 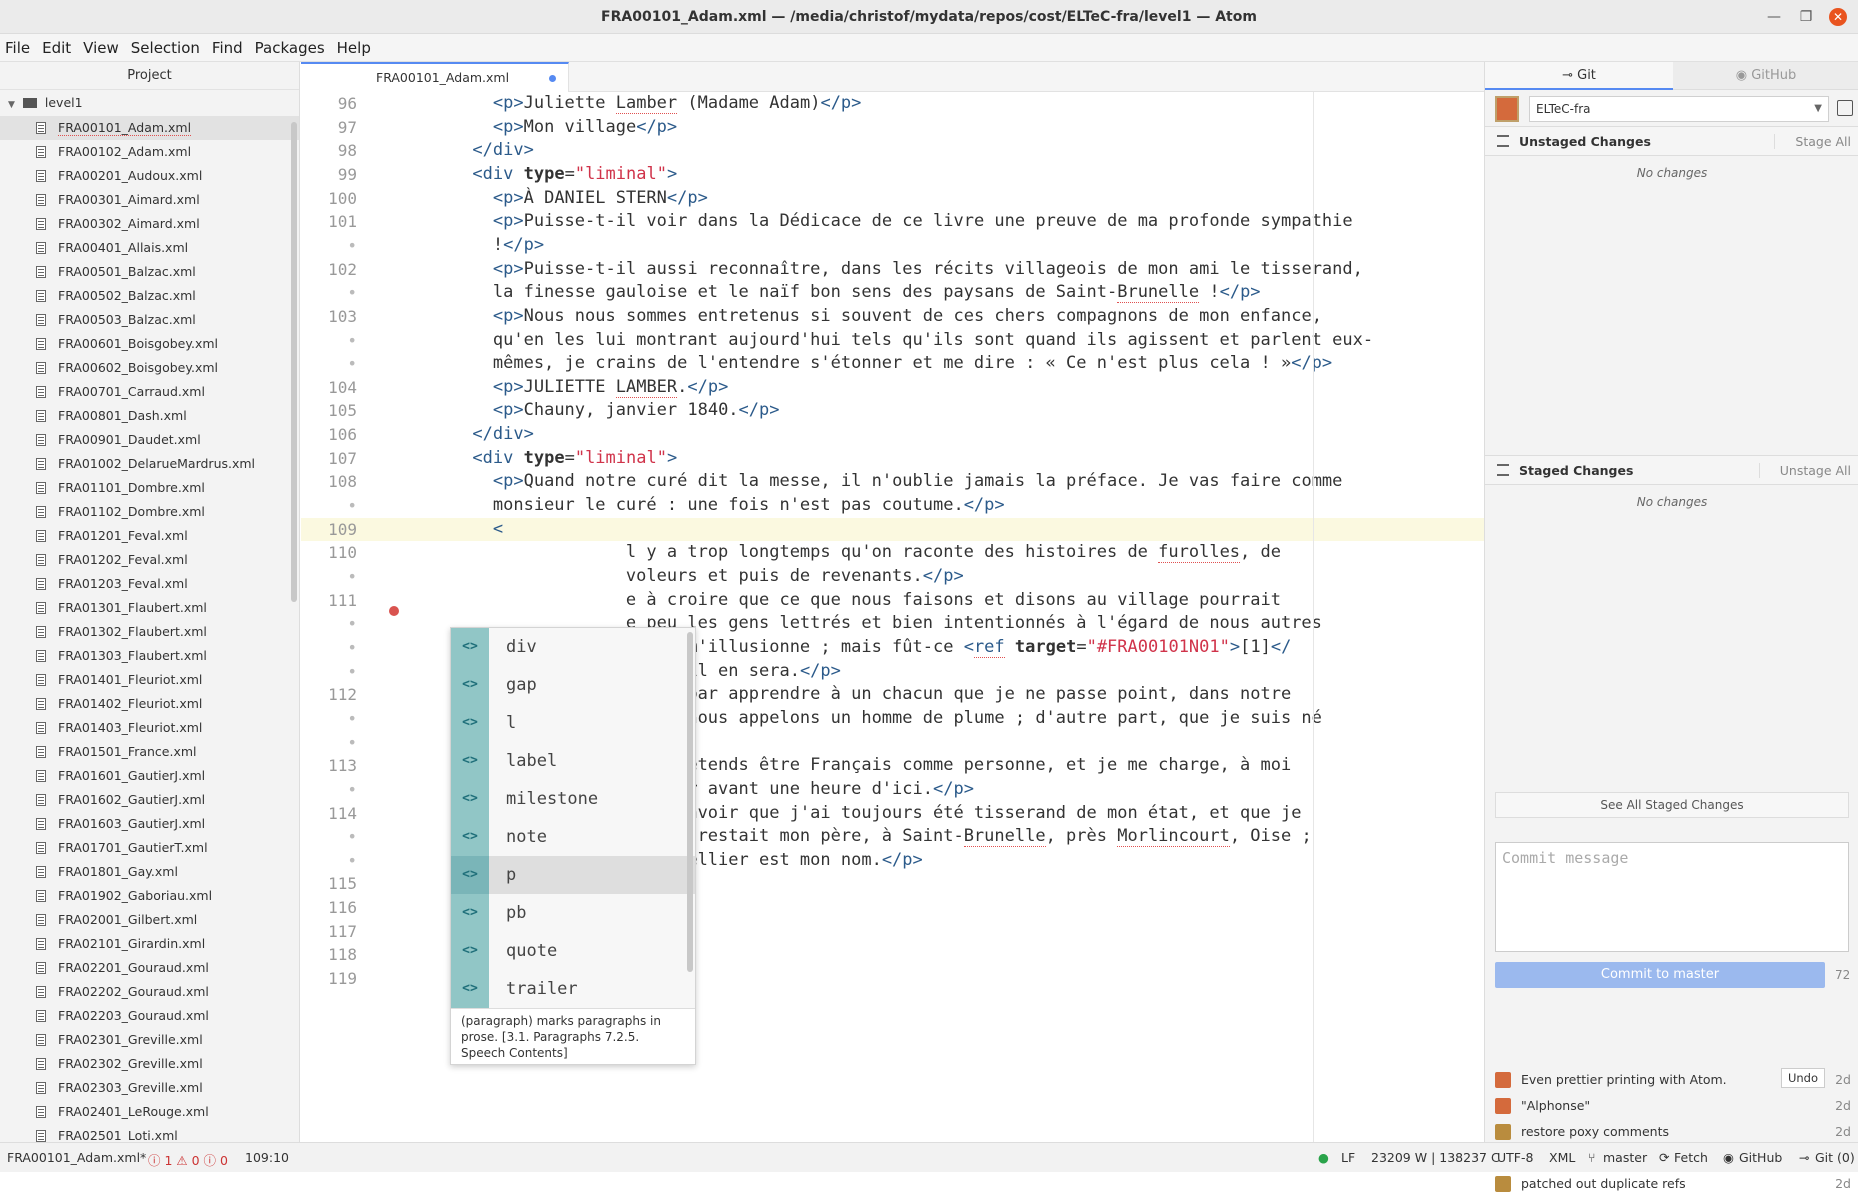 I want to click on menu-selection: Selection, so click(x=166, y=45).